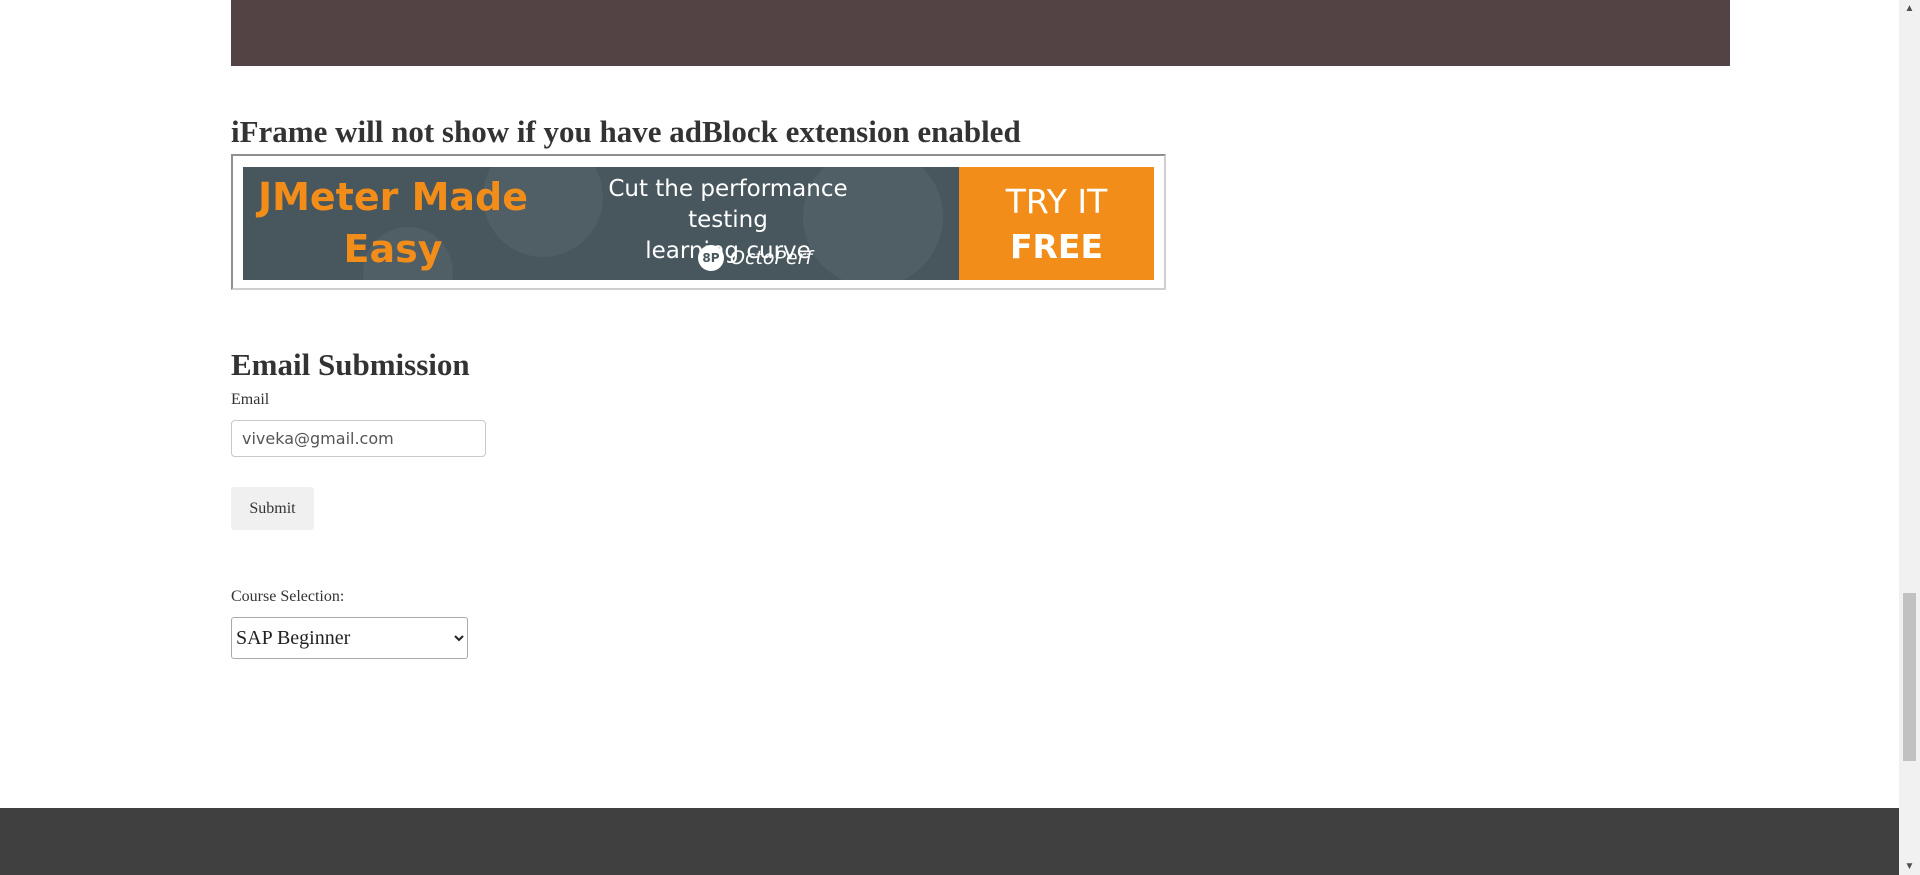 This screenshot has width=1920, height=875. What do you see at coordinates (711, 258) in the screenshot?
I see `octoperf-logo-icon: 8P` at bounding box center [711, 258].